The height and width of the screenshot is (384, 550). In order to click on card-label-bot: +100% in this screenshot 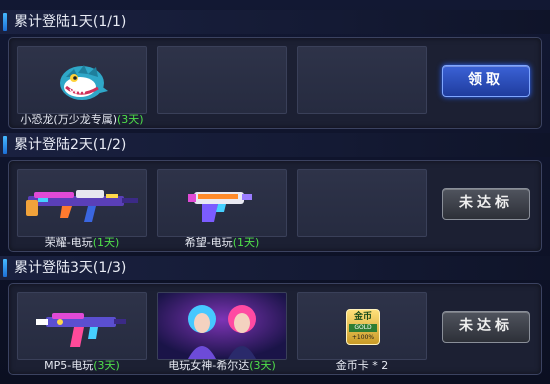, I will do `click(363, 337)`.